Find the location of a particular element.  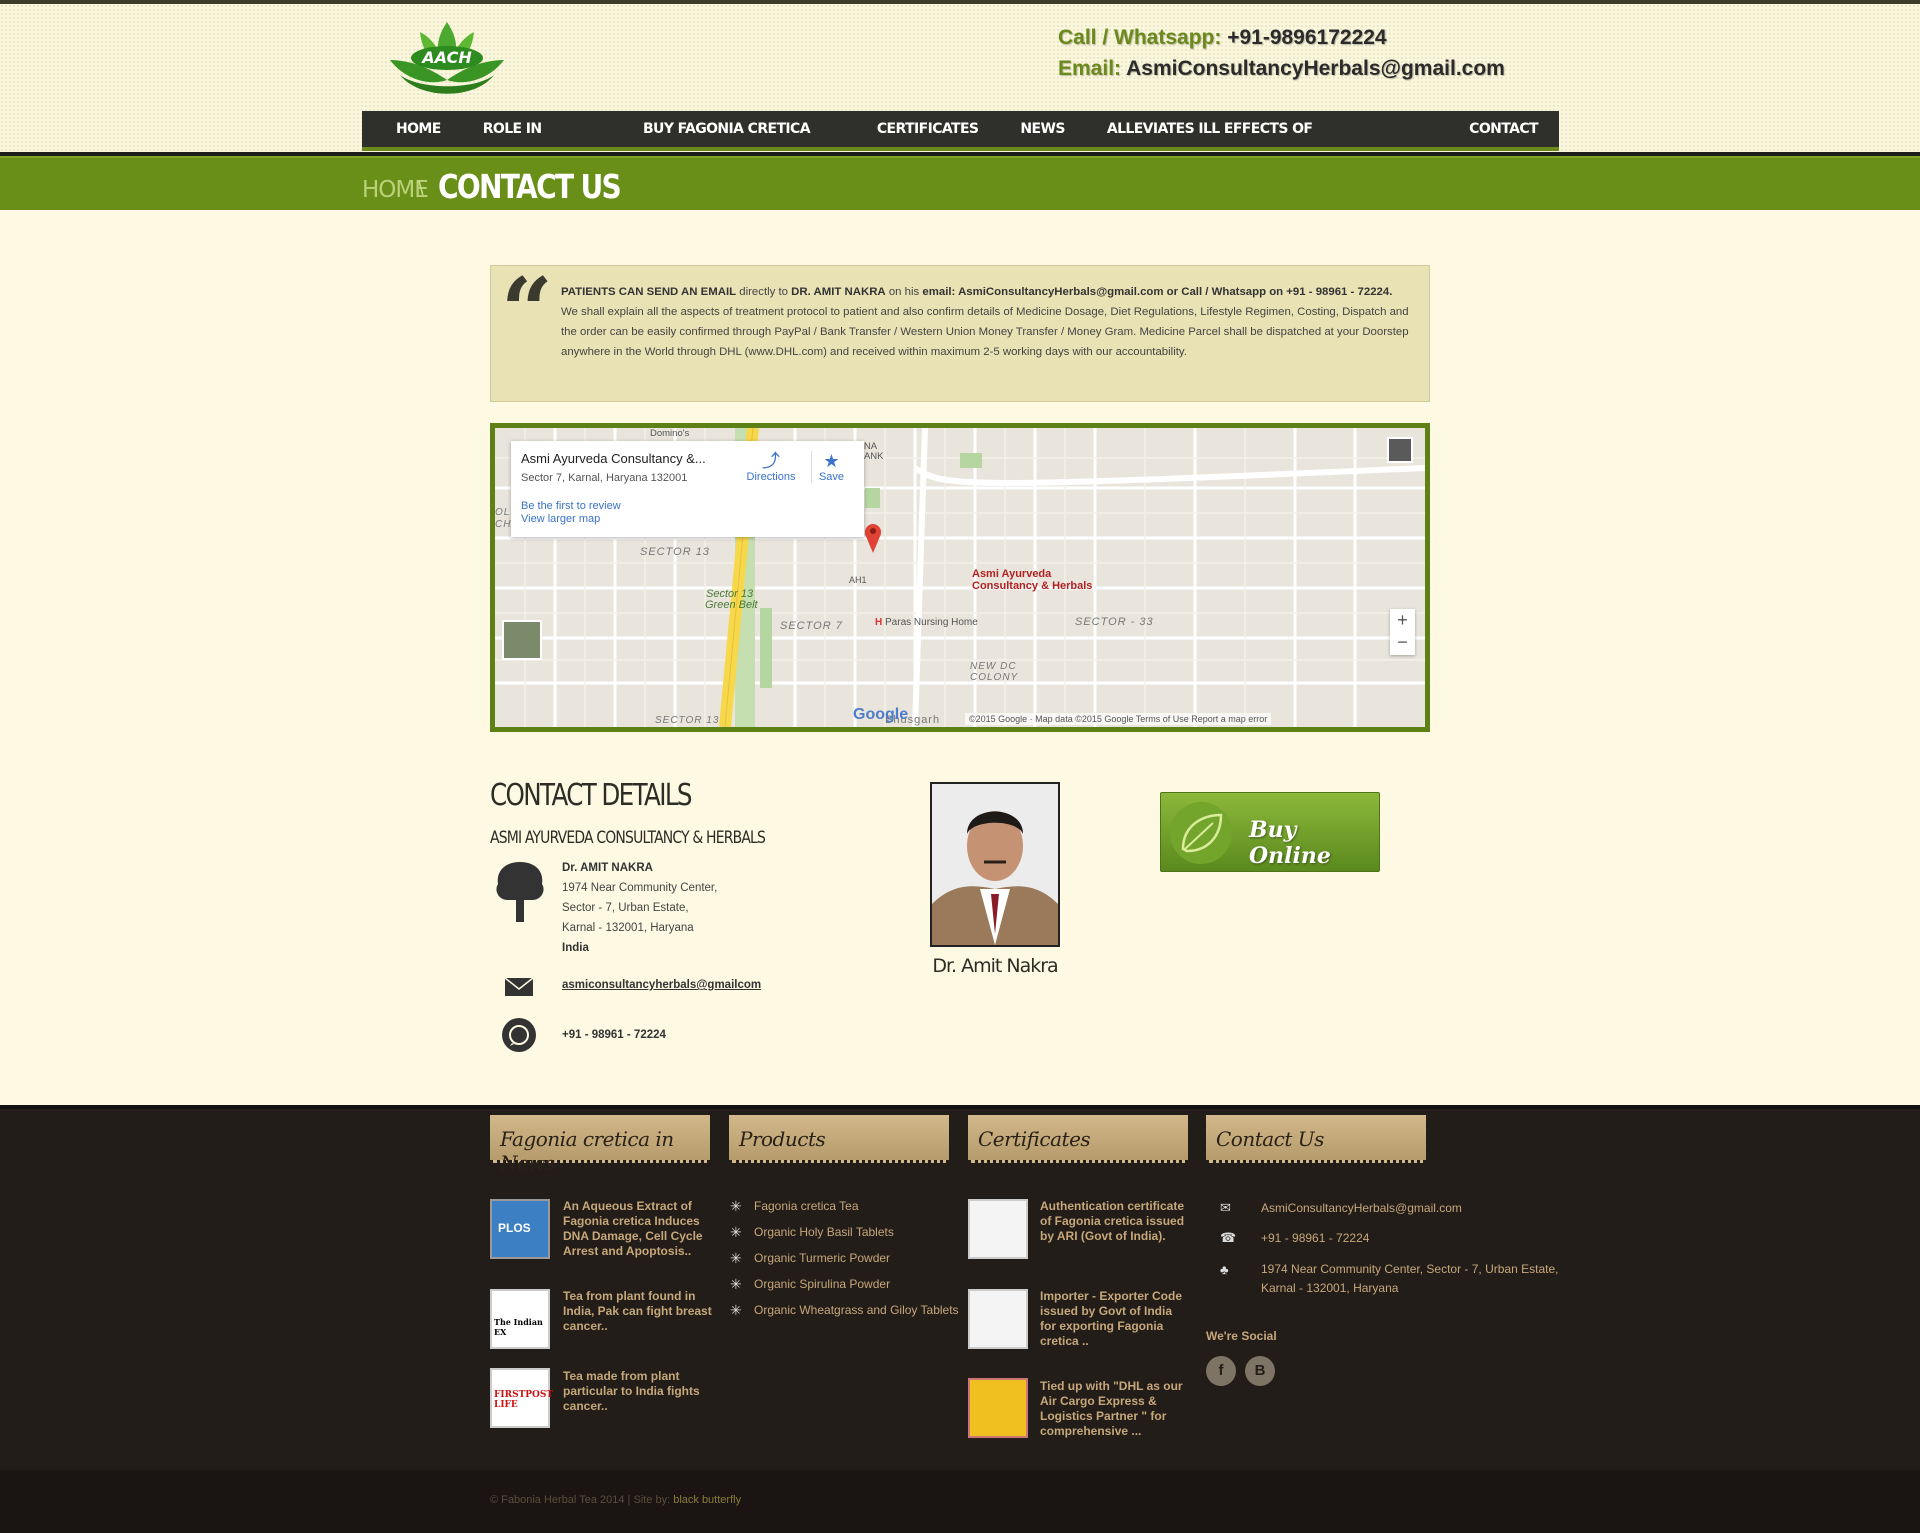

map-label-sector33: SECTOR - 33 is located at coordinates (1114, 622).